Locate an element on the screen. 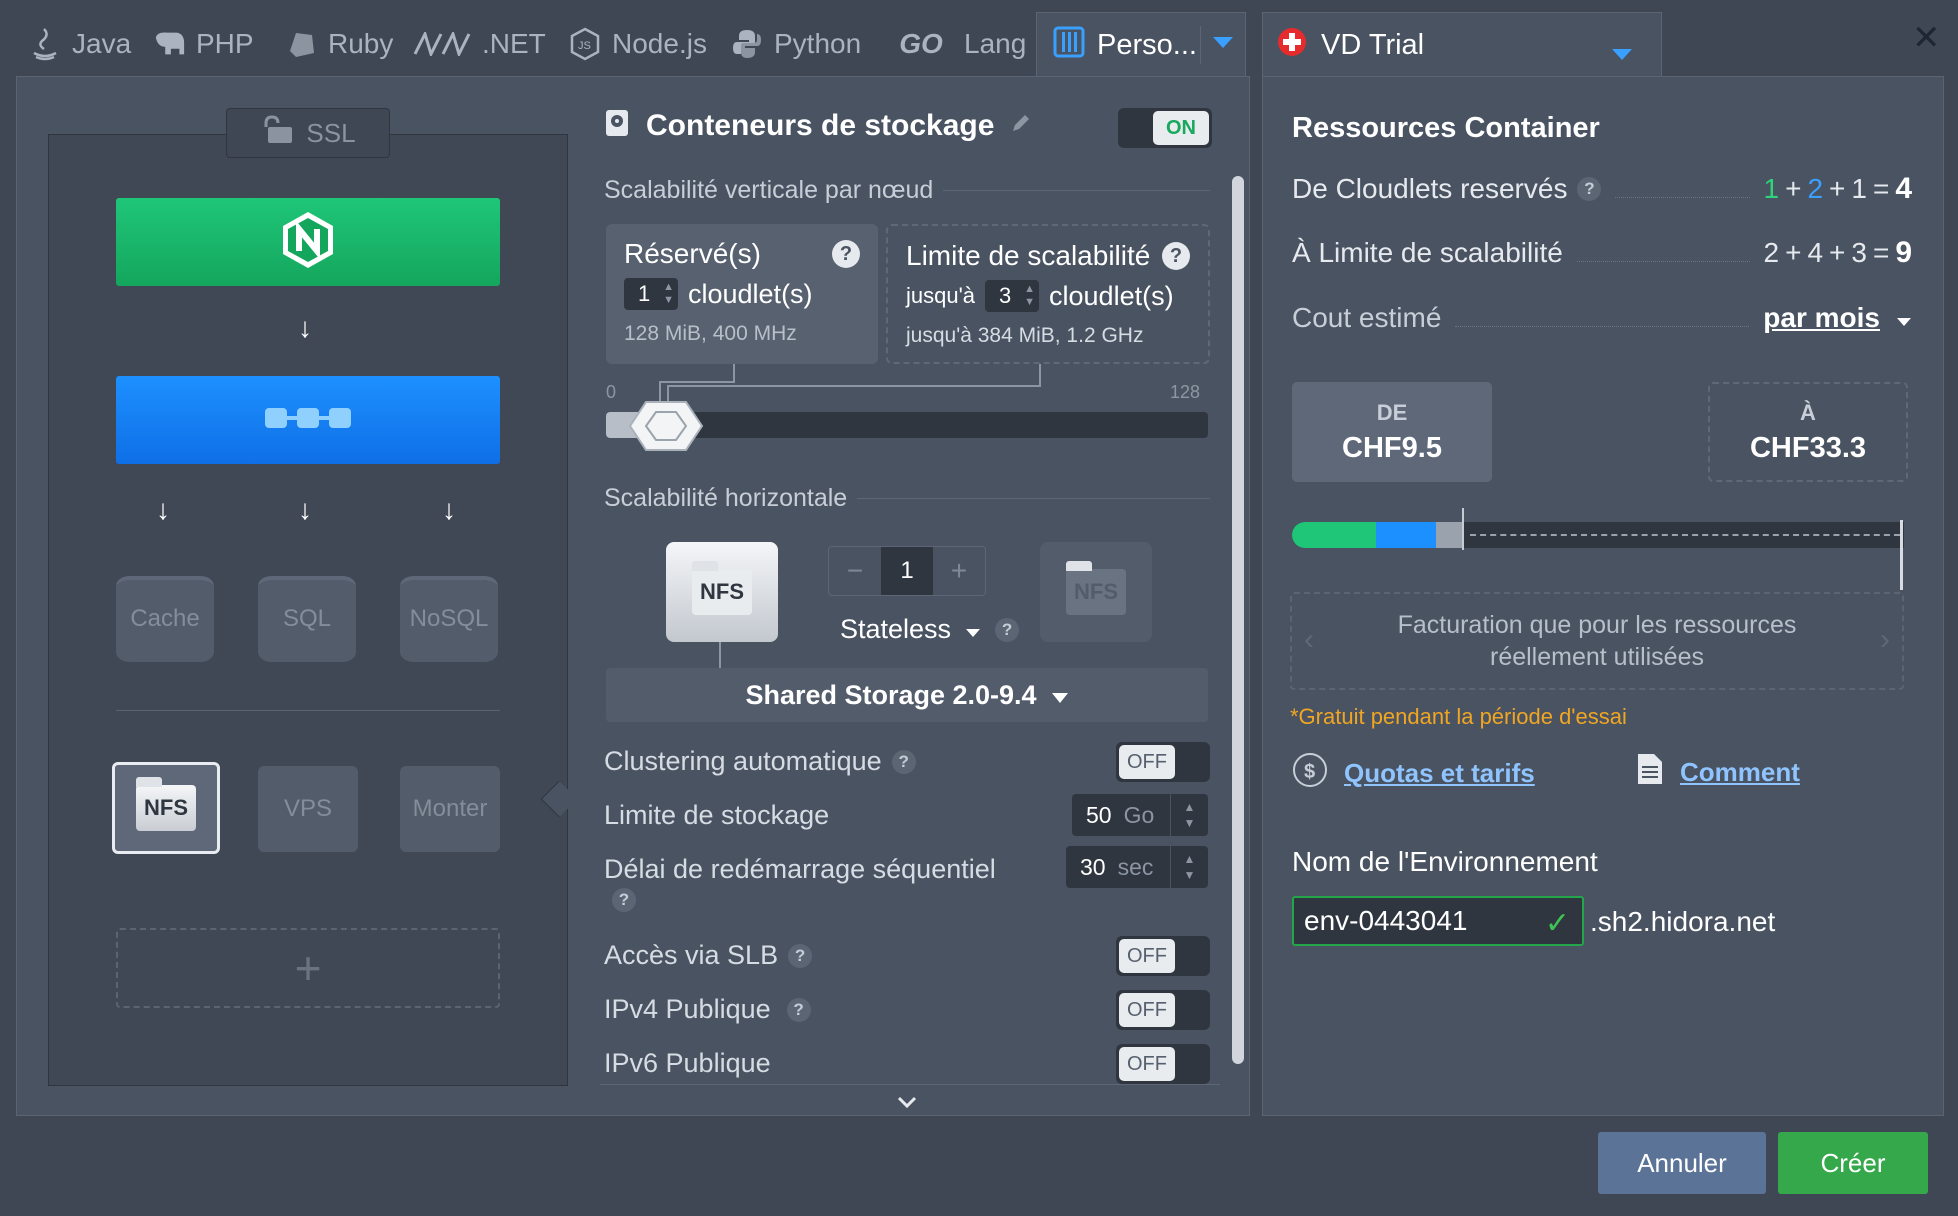 Image resolution: width=1958 pixels, height=1216 pixels. lock-icon is located at coordinates (277, 133).